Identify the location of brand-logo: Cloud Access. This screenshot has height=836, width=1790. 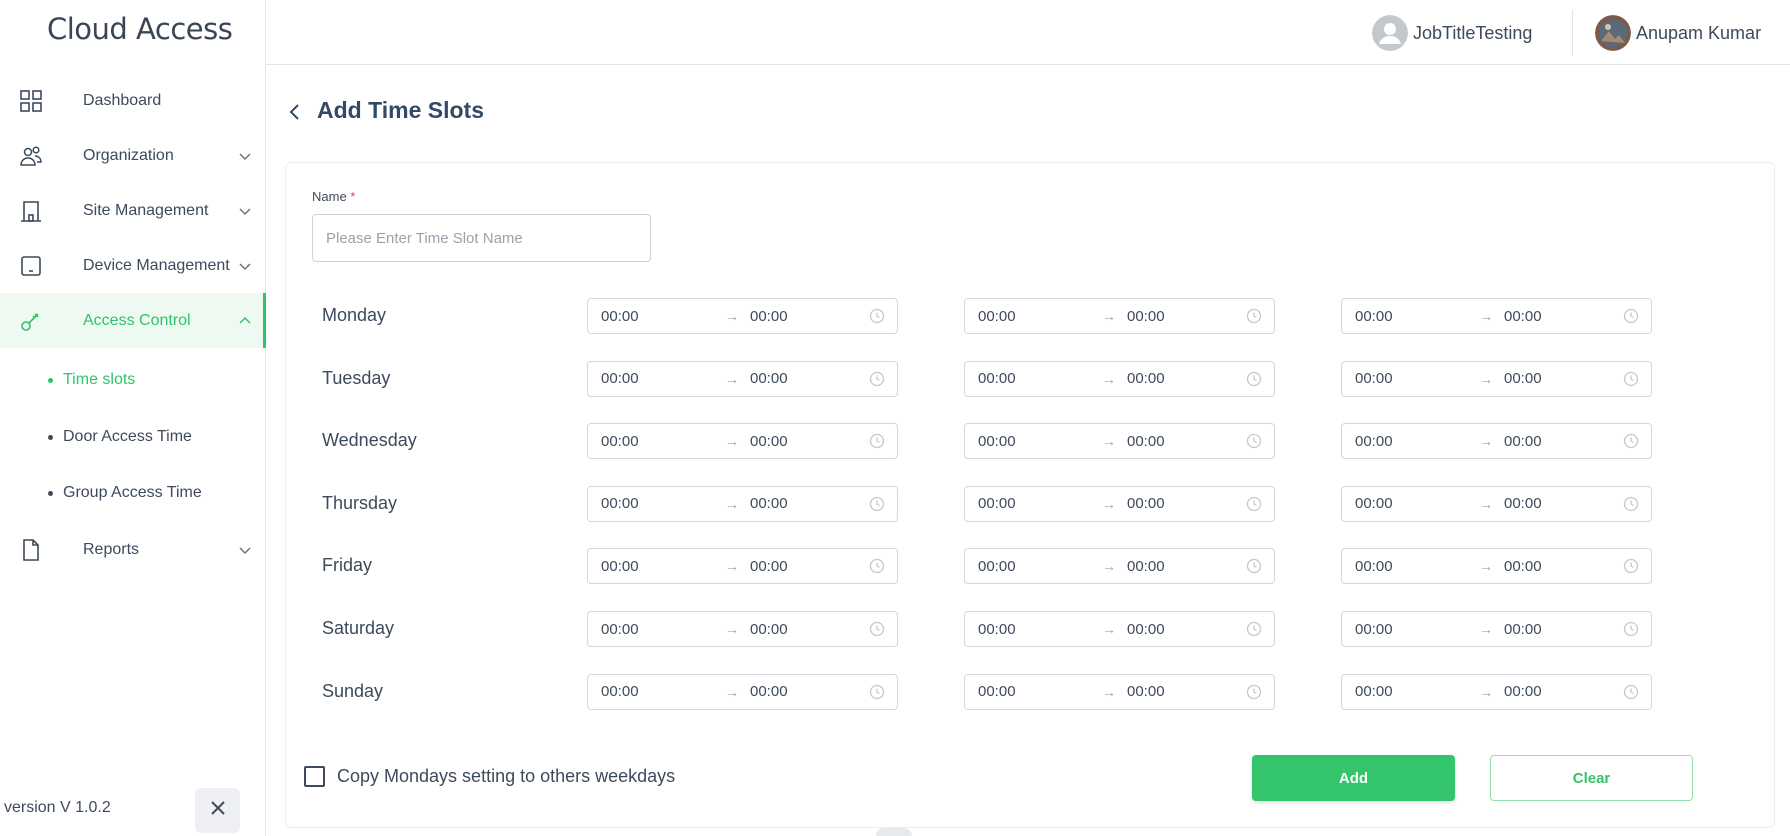
(140, 29).